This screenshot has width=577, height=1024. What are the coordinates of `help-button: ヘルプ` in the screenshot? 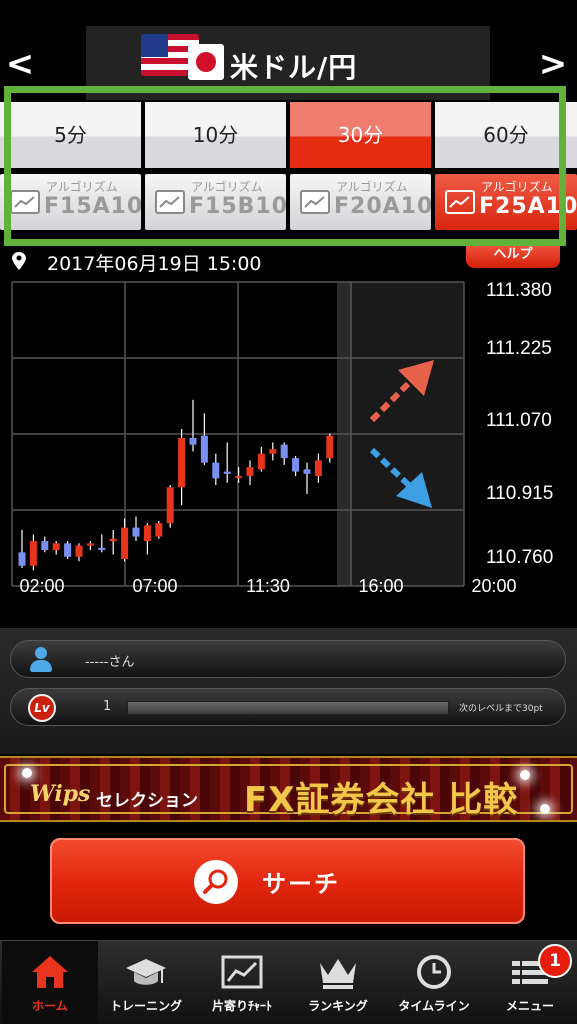 It's located at (513, 255).